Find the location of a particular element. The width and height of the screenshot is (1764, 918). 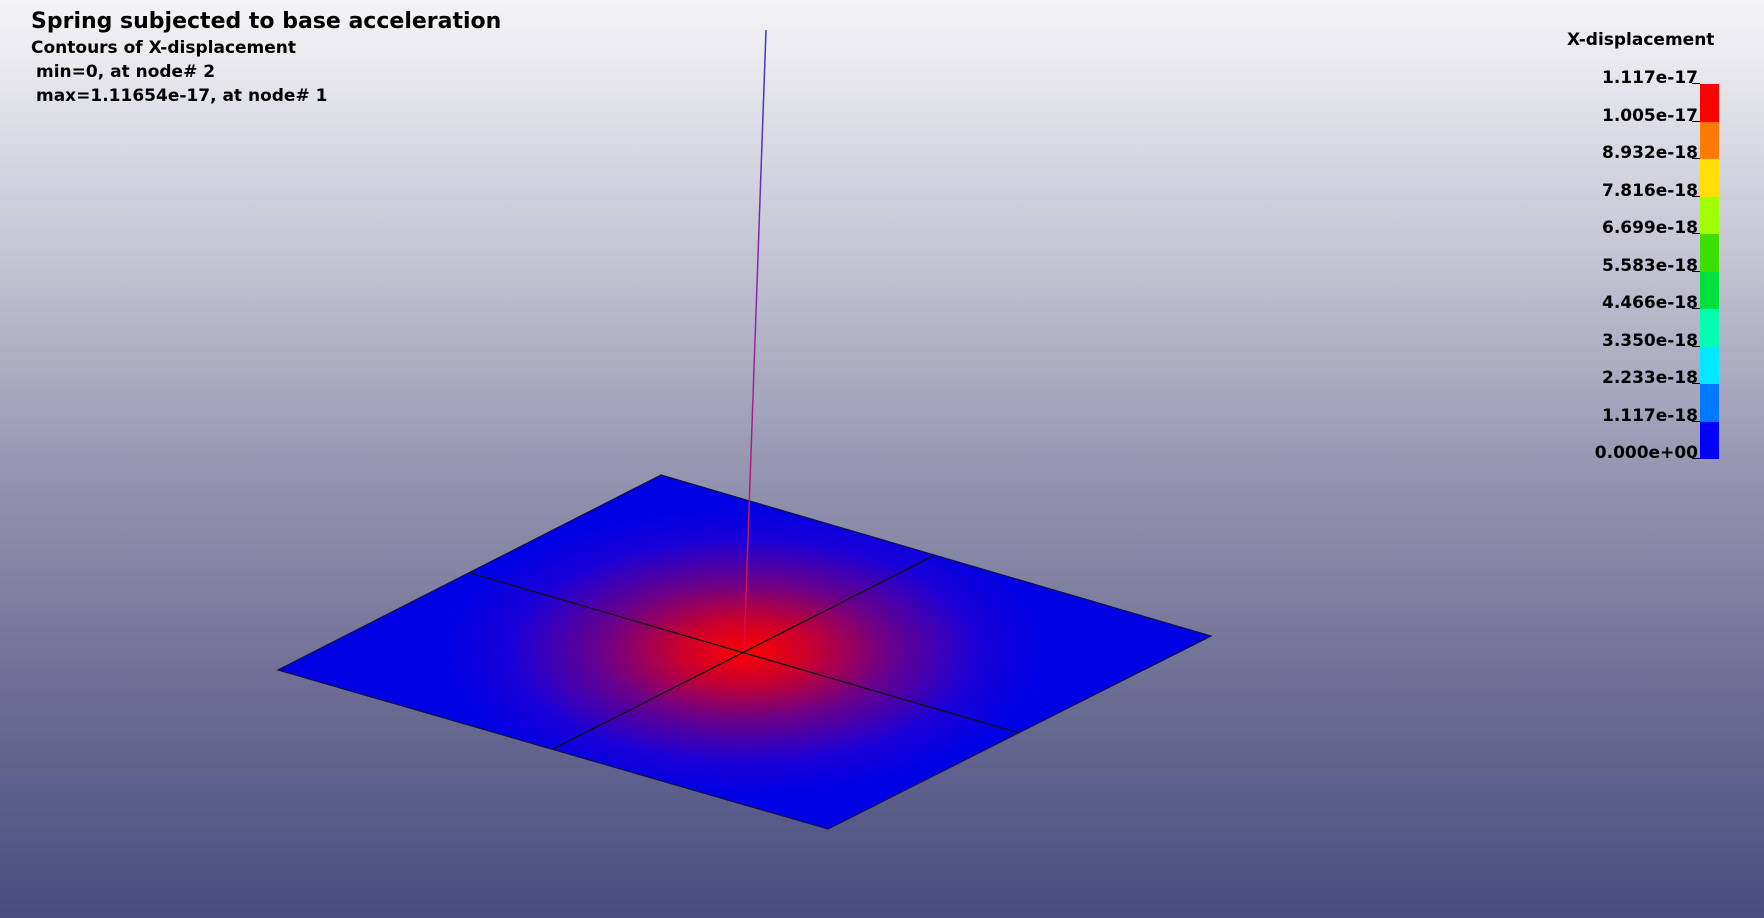

legend-label: 2.233e-18 is located at coordinates (1649, 378).